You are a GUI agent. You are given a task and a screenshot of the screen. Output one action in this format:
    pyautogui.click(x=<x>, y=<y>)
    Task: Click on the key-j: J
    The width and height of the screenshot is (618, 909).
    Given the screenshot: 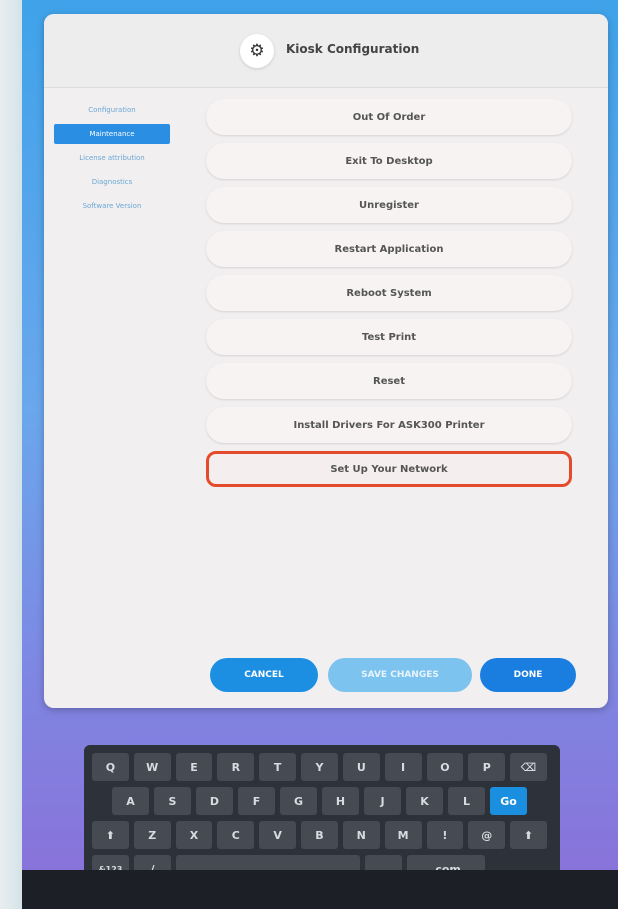 What is the action you would take?
    pyautogui.click(x=382, y=801)
    